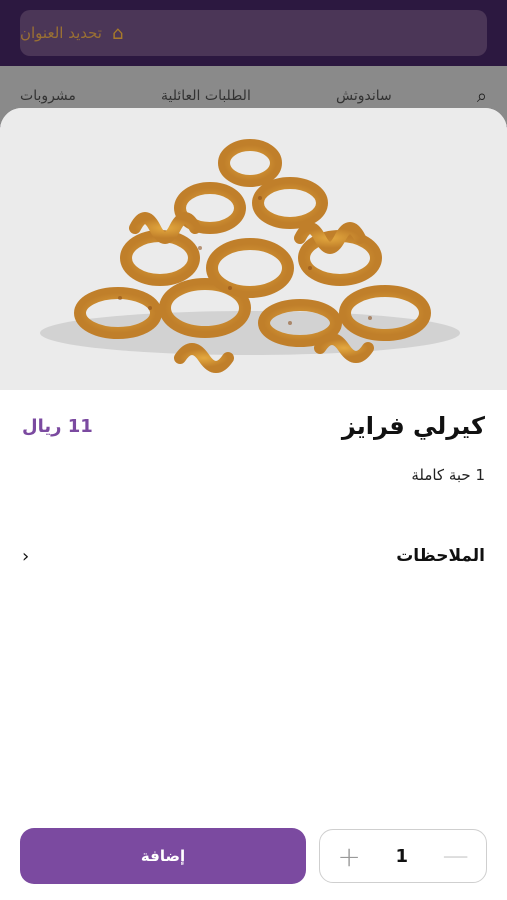  Describe the element at coordinates (253, 556) in the screenshot. I see `notes-row: › الملاحظات` at that location.